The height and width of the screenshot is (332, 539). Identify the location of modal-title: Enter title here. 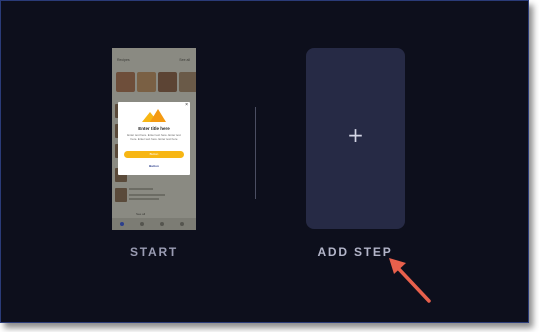
(154, 128).